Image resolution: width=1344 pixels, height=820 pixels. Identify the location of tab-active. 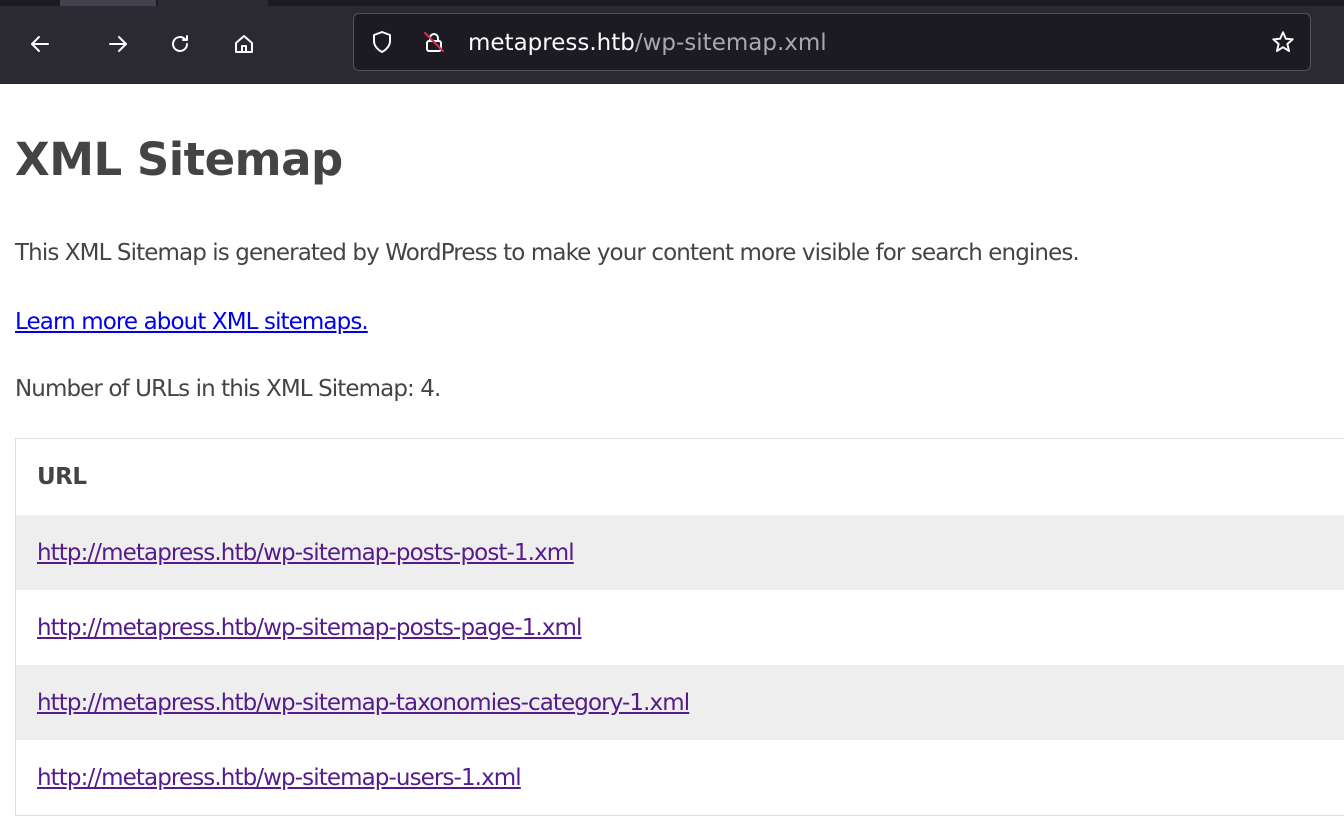
(213, 3).